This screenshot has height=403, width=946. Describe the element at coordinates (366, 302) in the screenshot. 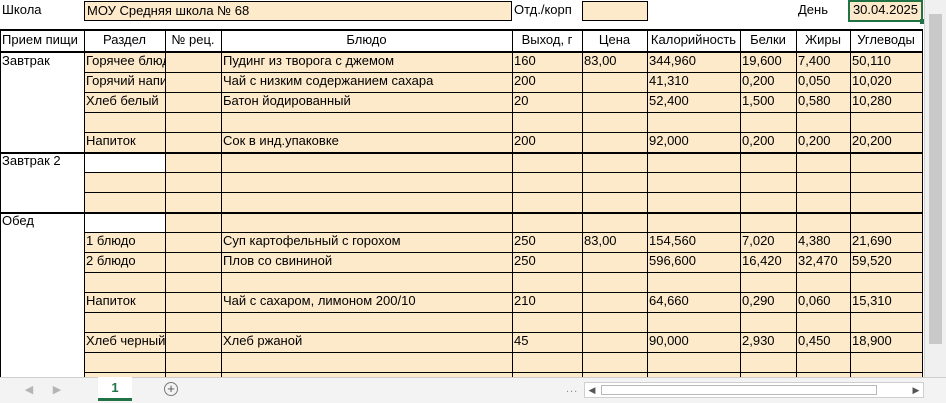

I see `cell-dish-row-13: Чай с сахаром, лимоном 200/10` at that location.